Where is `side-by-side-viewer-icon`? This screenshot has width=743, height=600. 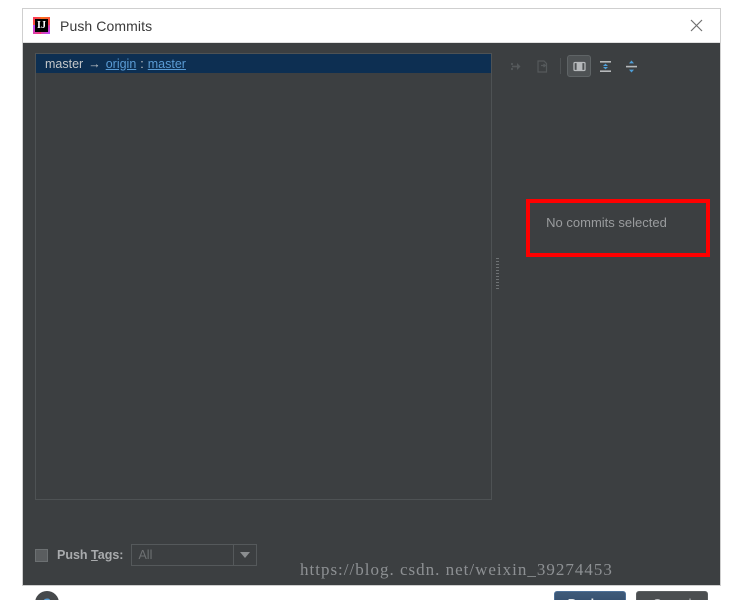
side-by-side-viewer-icon is located at coordinates (579, 66).